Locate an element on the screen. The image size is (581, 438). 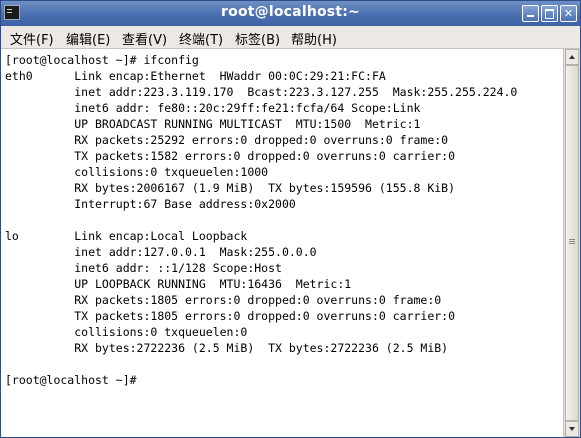
scrollbar-thumb is located at coordinates (572, 243).